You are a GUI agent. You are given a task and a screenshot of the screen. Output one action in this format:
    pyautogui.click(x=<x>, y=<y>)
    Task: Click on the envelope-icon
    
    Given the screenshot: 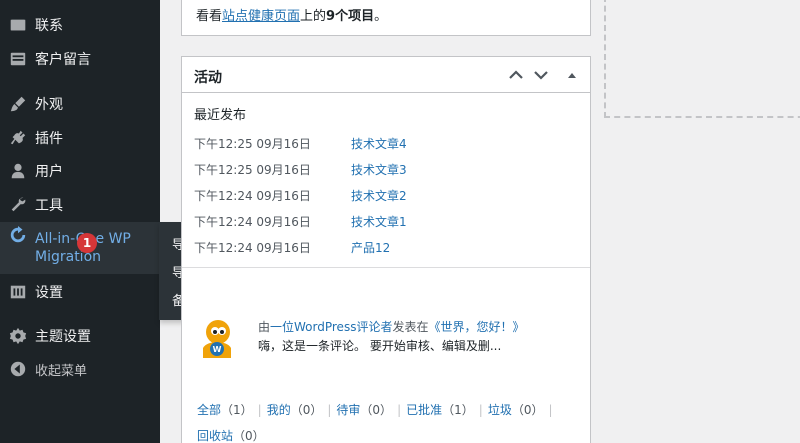 What is the action you would take?
    pyautogui.click(x=18, y=25)
    